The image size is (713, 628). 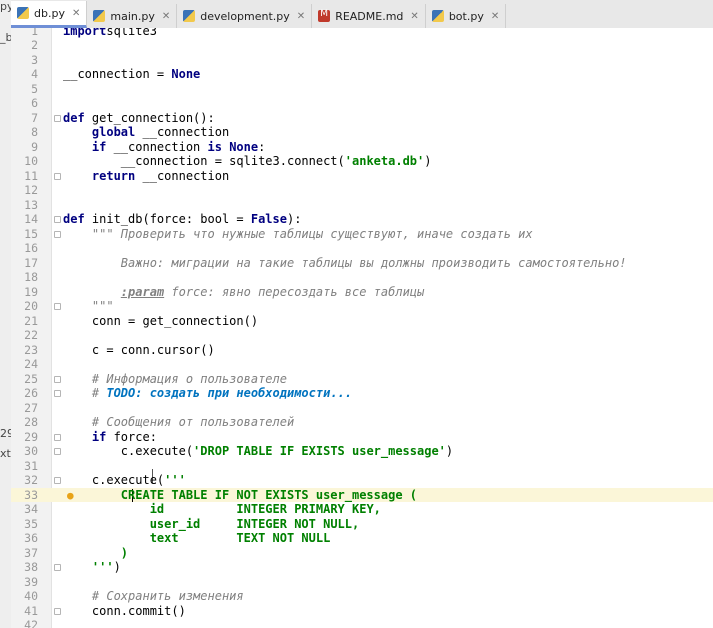 I want to click on code-text: user_id INTEGER NOT NULL,, so click(x=211, y=524).